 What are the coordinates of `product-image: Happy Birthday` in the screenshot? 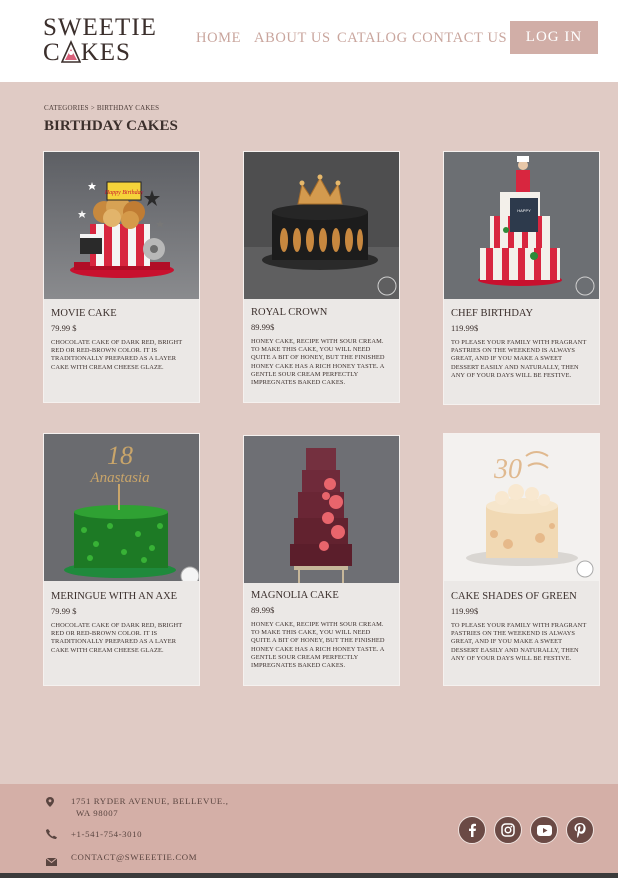 It's located at (121, 225).